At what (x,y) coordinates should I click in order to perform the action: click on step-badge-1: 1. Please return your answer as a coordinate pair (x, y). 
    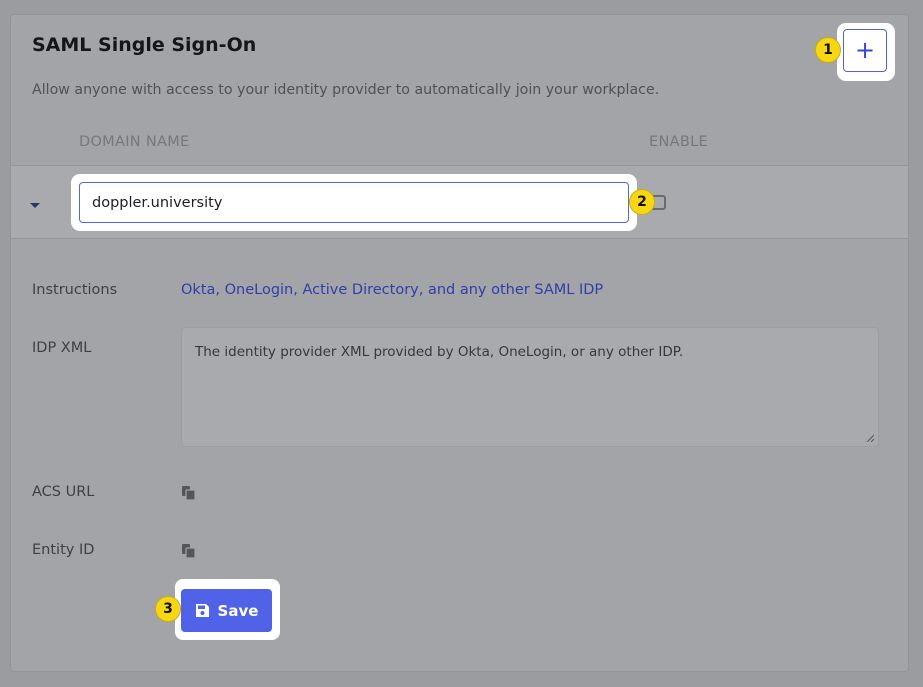
    Looking at the image, I should click on (828, 50).